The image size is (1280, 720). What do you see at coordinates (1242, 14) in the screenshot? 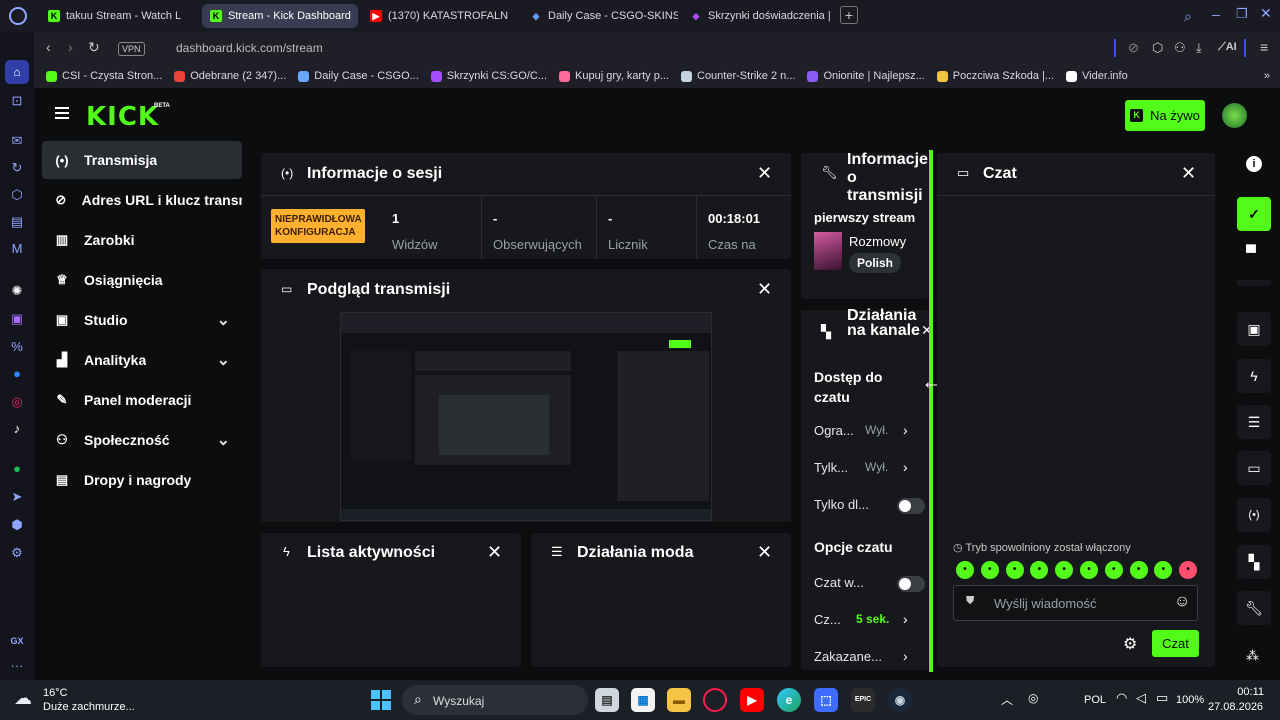
I see `maximize-icon: ❐` at bounding box center [1242, 14].